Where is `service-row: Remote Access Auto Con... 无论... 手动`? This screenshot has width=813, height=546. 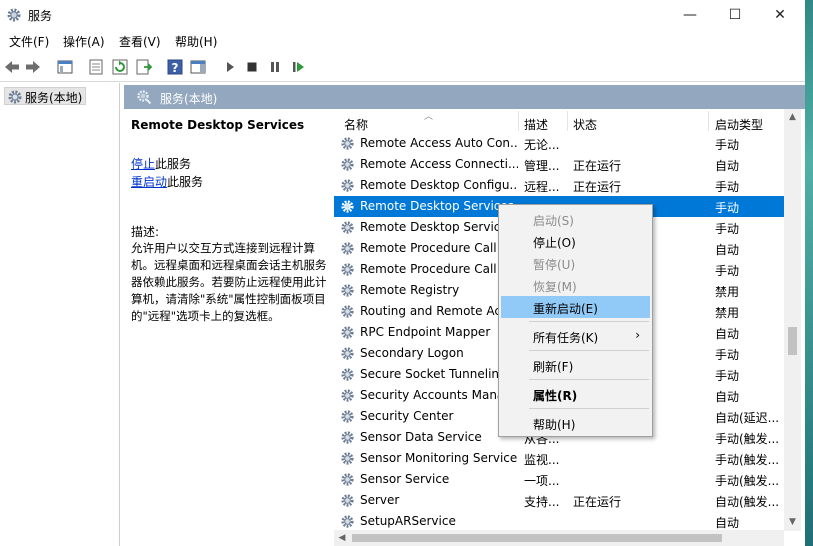 service-row: Remote Access Auto Con... 无论... 手动 is located at coordinates (559, 143).